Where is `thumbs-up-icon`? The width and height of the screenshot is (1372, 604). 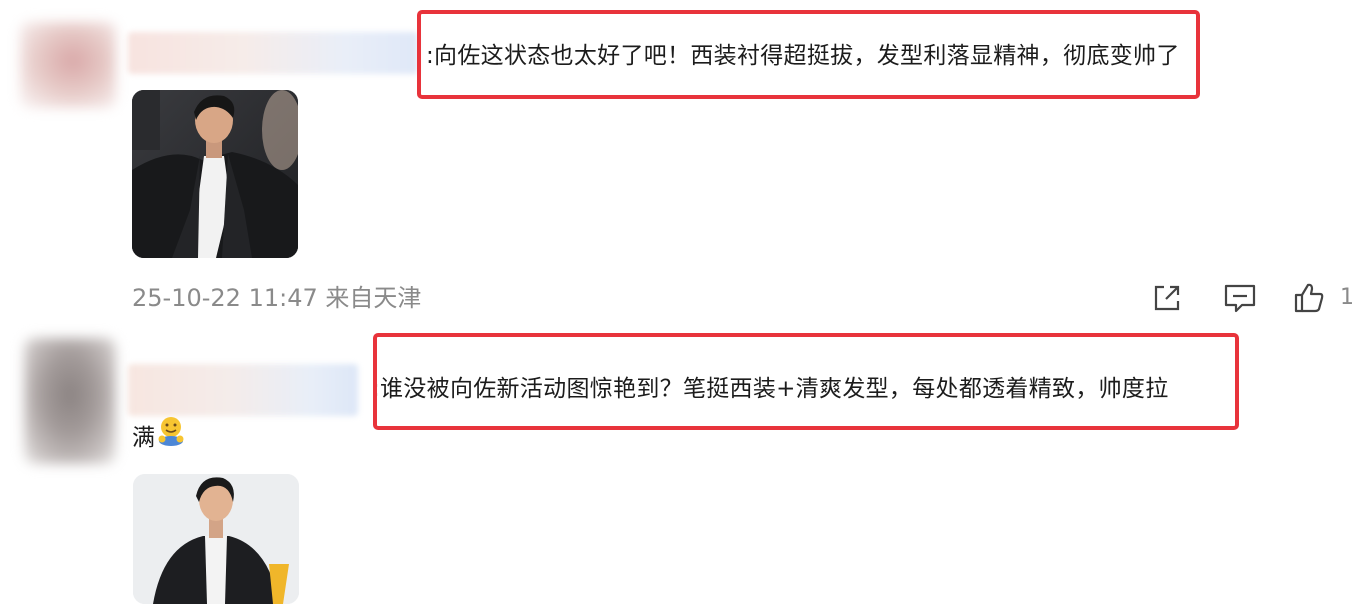
thumbs-up-icon is located at coordinates (1309, 298).